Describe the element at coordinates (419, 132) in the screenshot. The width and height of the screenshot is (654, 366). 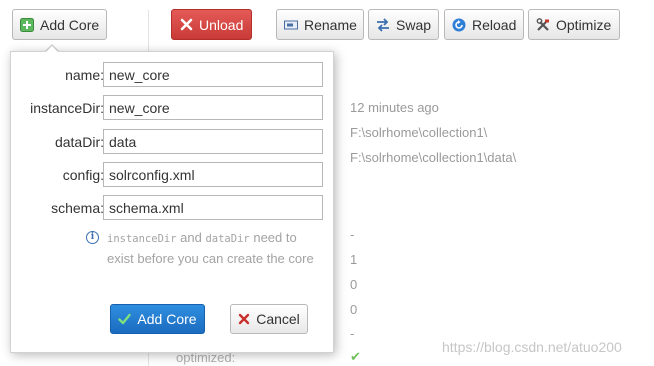
I see `instance-dir-value: F:\solrhome\collection1\` at that location.